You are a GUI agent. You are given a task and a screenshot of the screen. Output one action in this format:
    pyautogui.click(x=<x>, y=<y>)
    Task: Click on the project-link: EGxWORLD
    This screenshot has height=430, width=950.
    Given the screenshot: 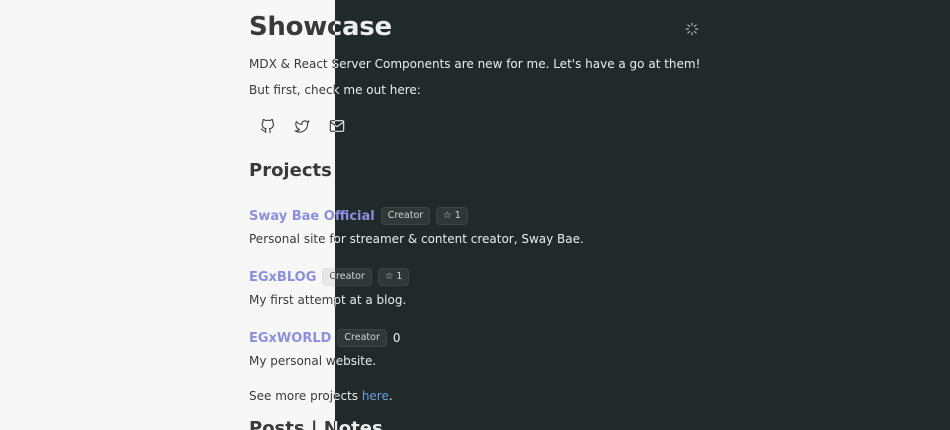 What is the action you would take?
    pyautogui.click(x=290, y=338)
    